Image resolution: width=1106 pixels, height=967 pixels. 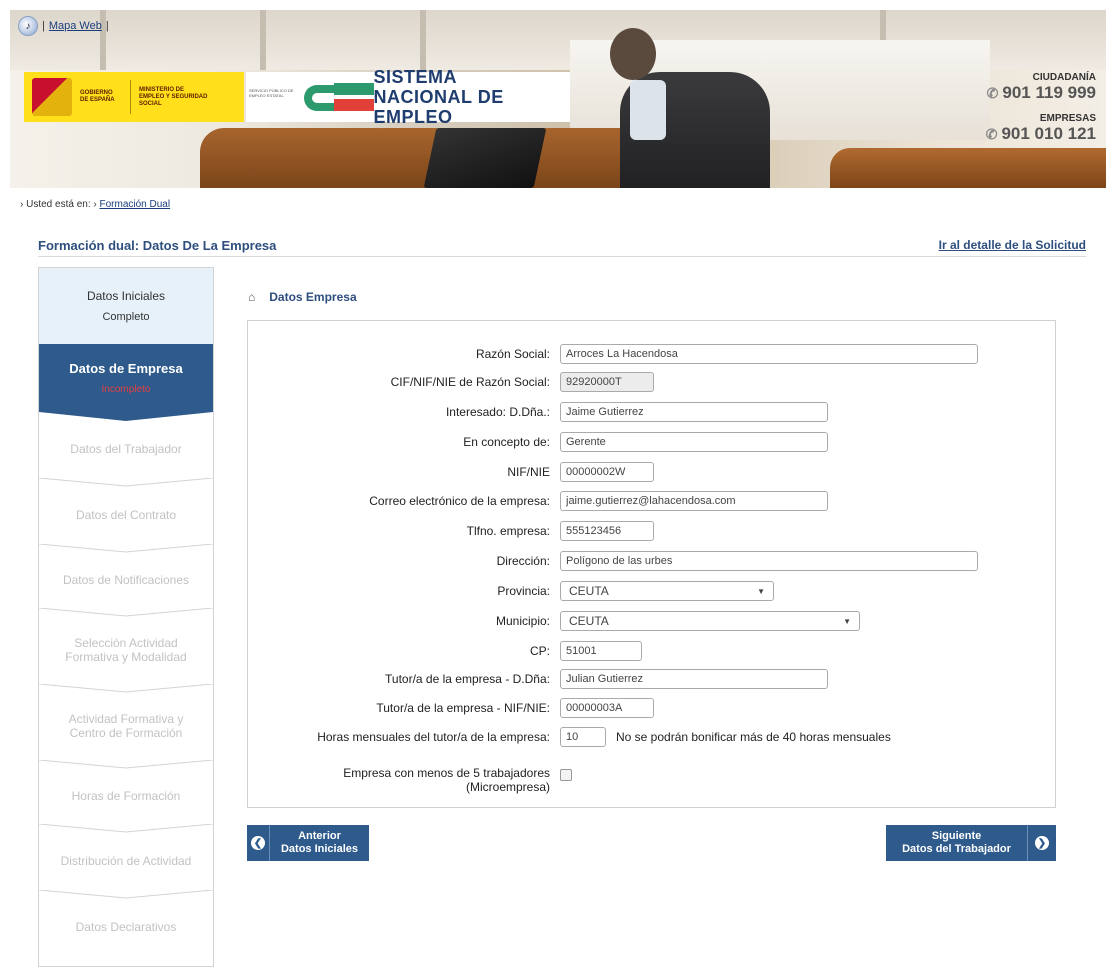 I want to click on citizen-label: CIUDADANÍA, so click(x=1064, y=77).